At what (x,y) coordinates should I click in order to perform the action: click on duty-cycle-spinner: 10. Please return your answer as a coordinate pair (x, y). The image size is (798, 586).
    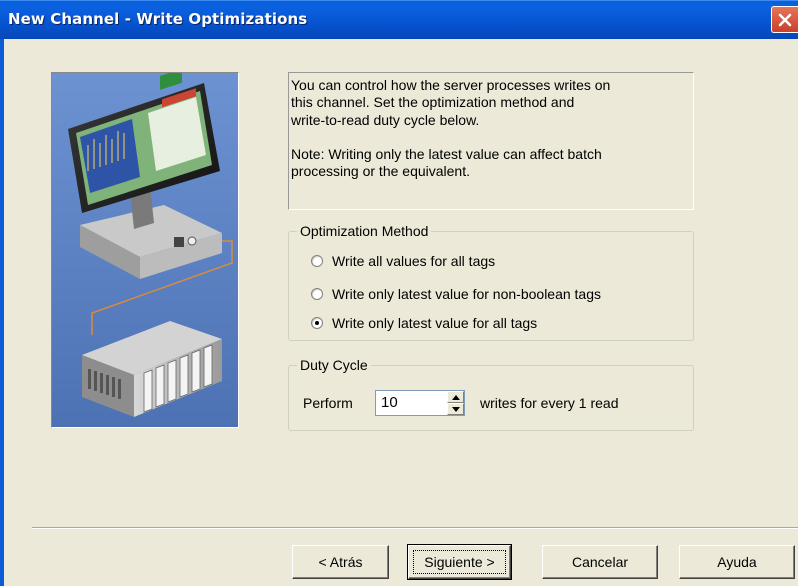
    Looking at the image, I should click on (420, 403).